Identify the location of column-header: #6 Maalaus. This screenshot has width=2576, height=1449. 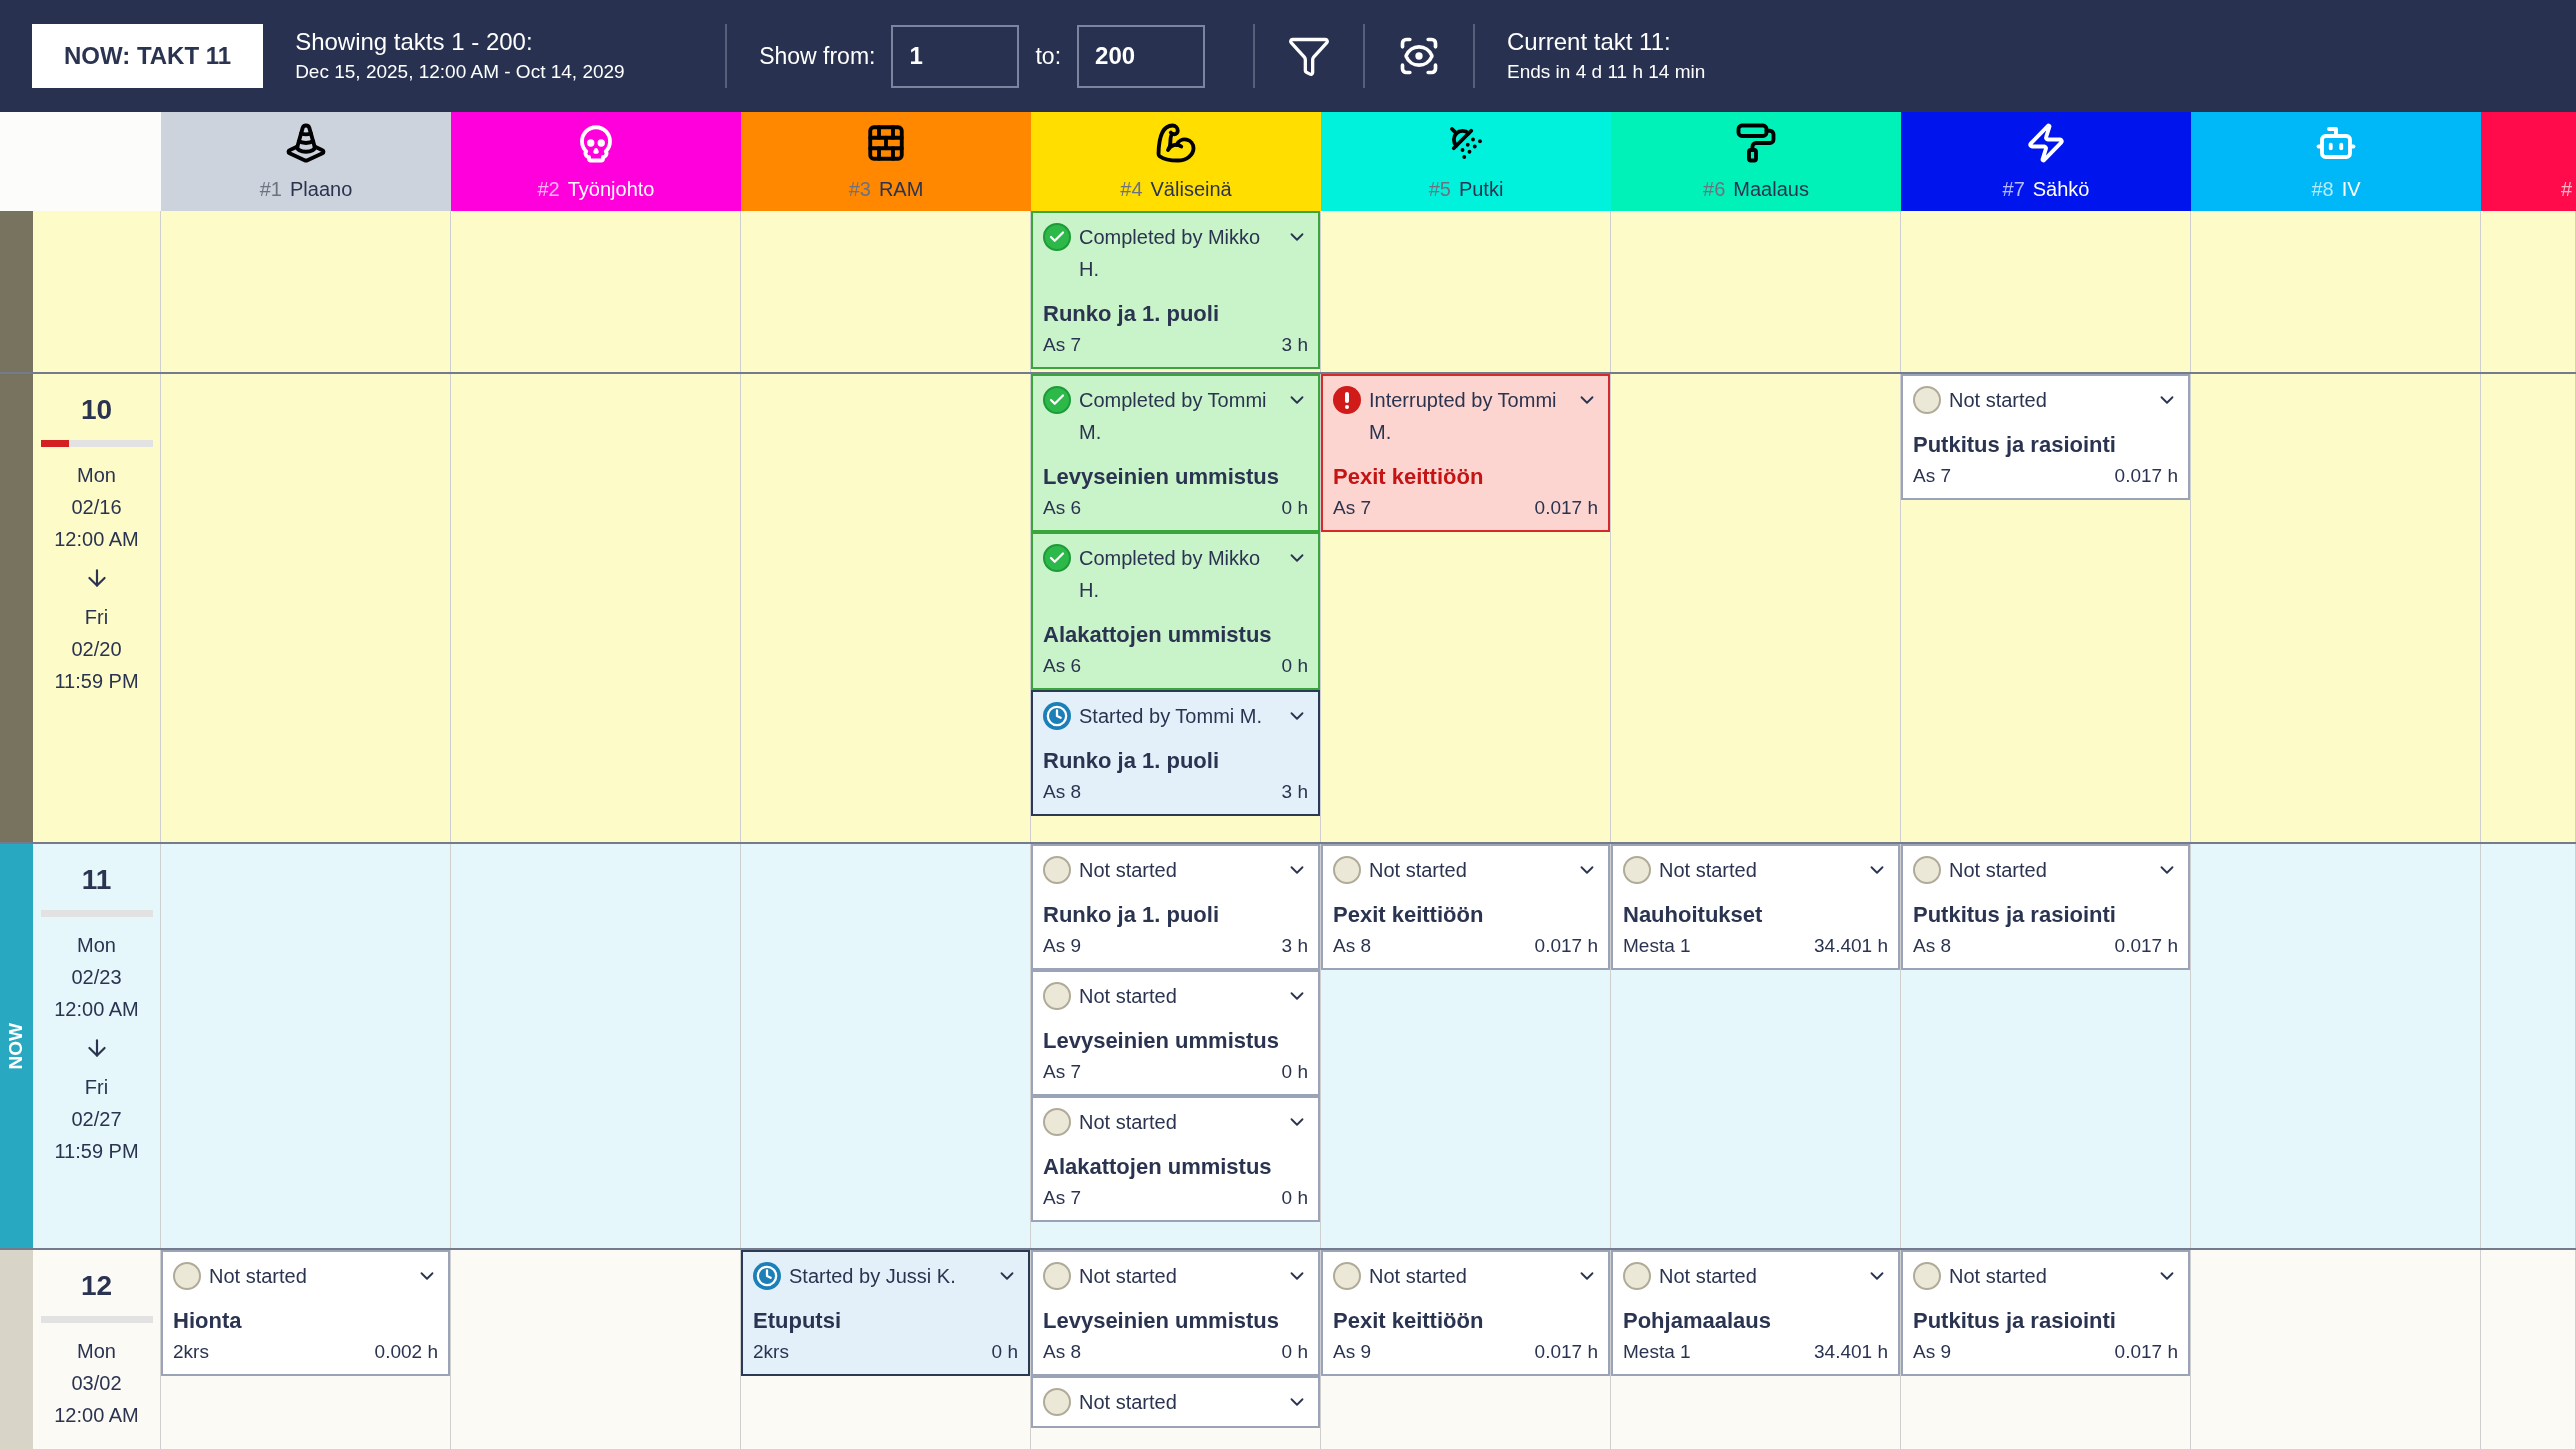
(1756, 161).